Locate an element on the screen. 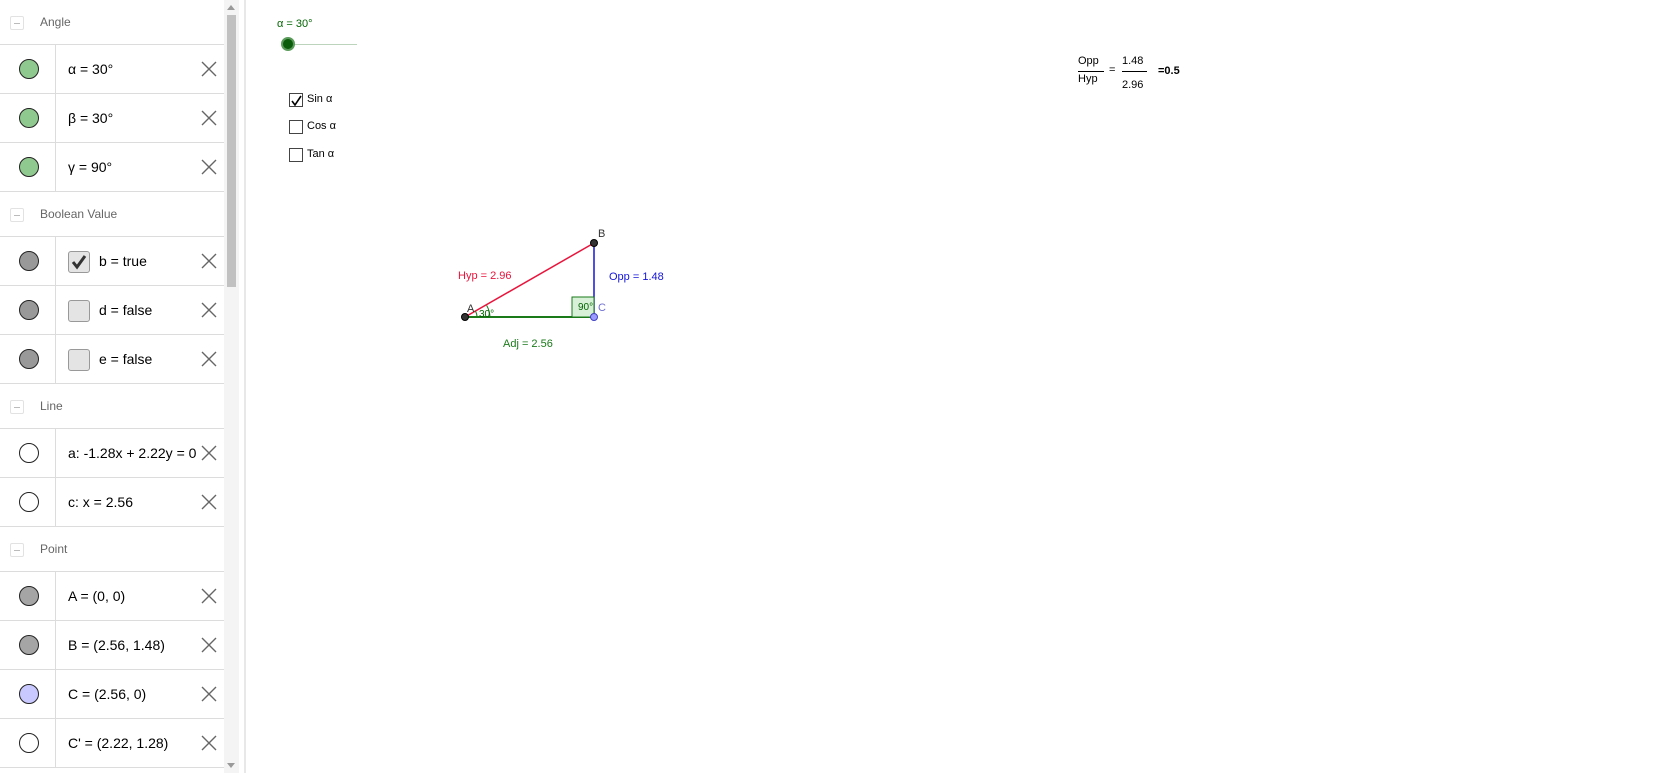 This screenshot has height=773, width=1680. opp-label: Opp = 1.48 is located at coordinates (636, 277).